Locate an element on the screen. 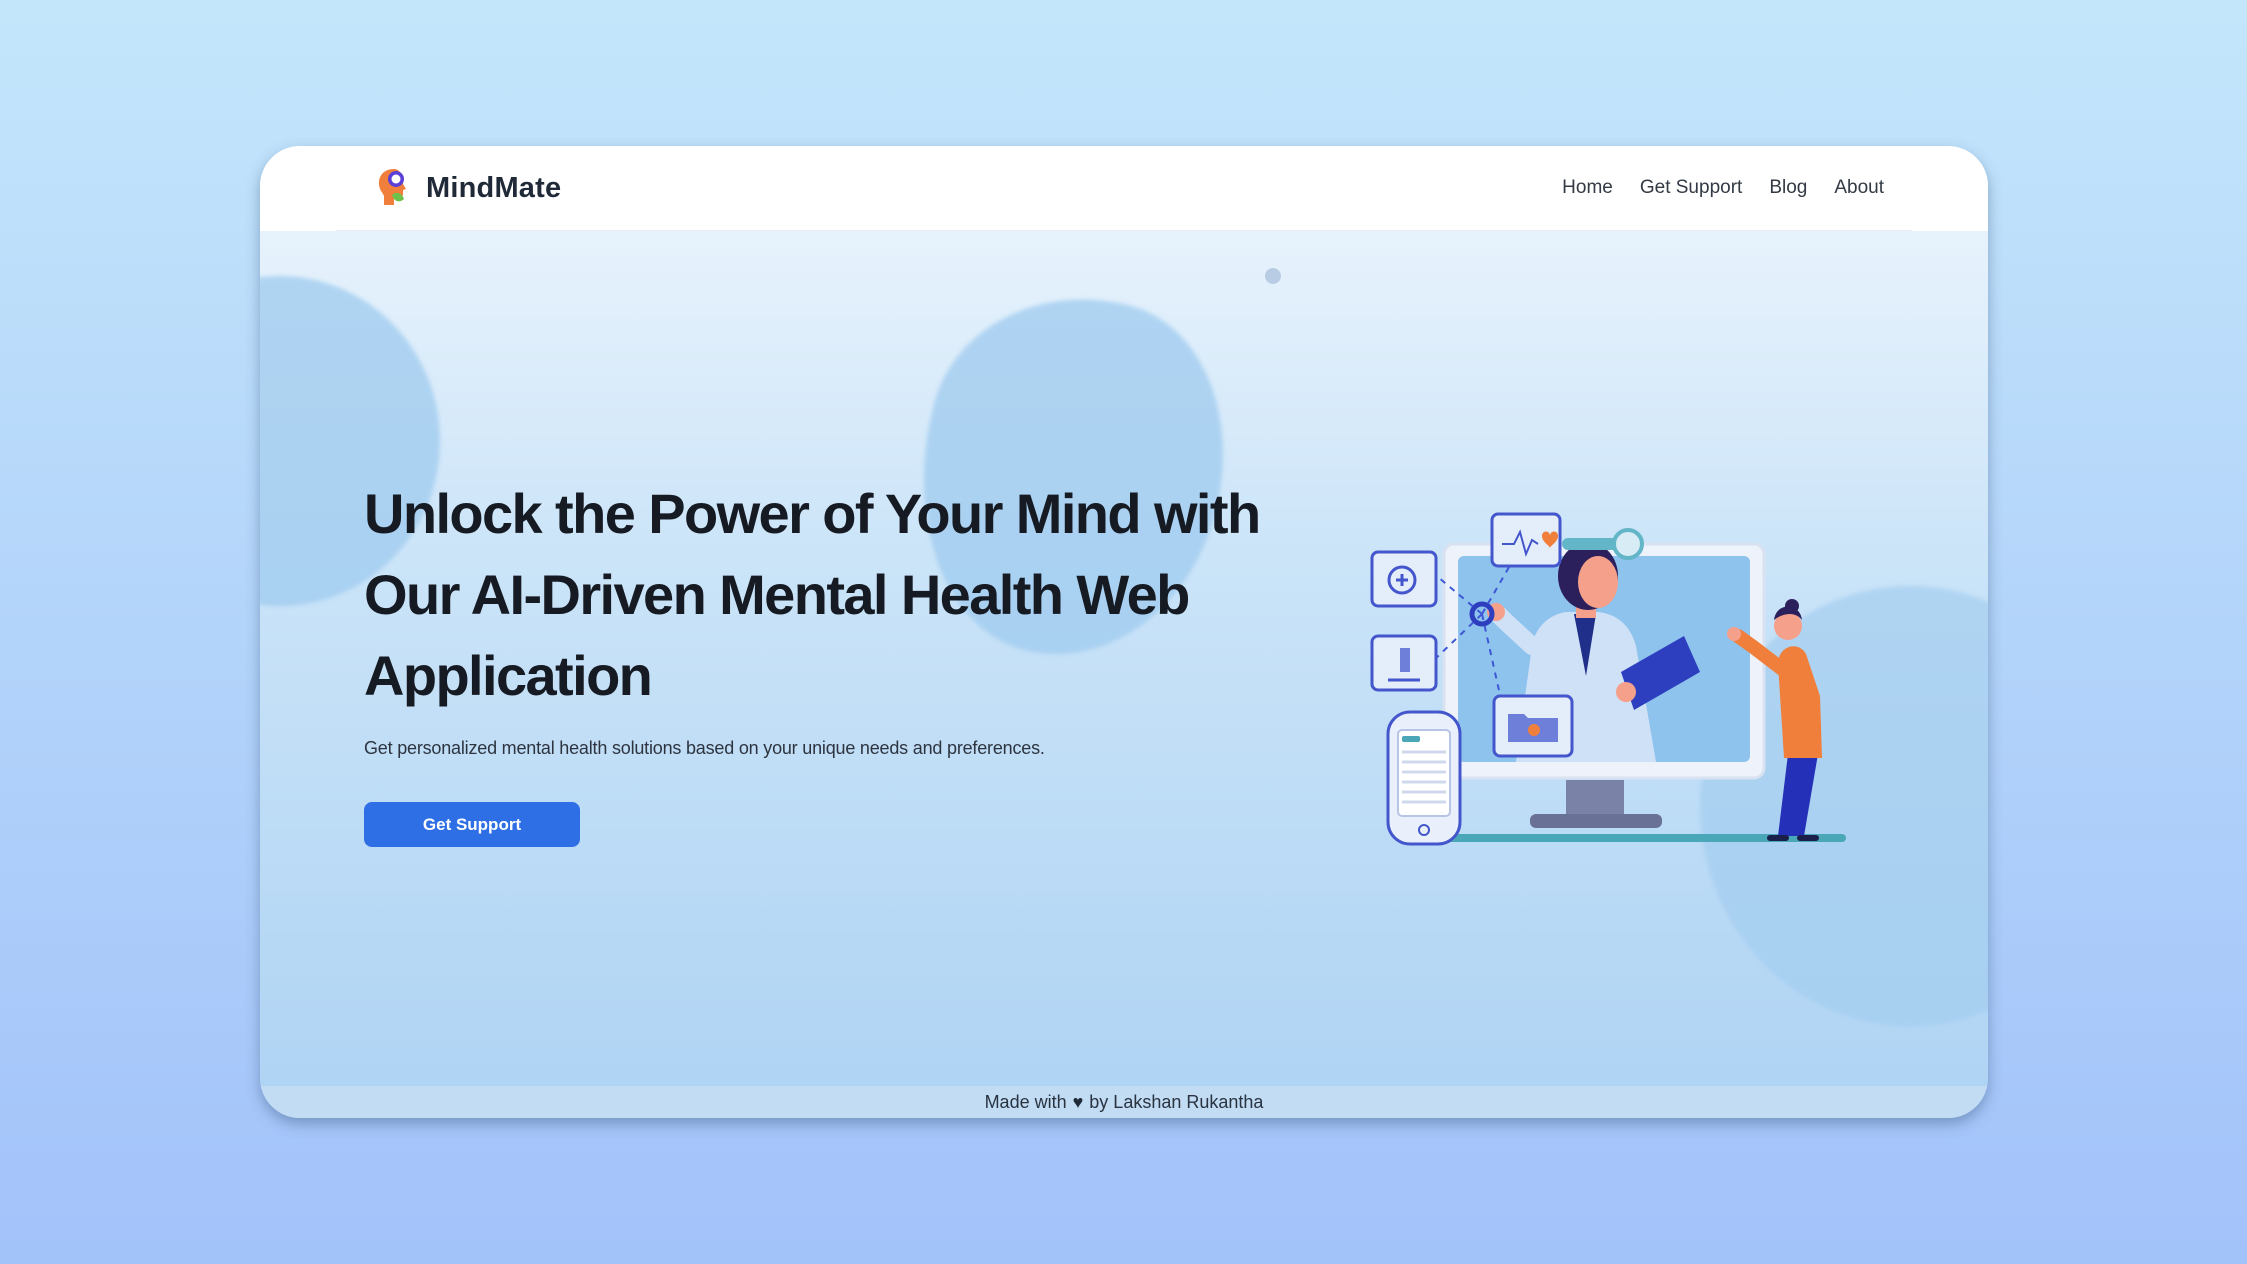  footer-prefix: Made with is located at coordinates (1025, 1101).